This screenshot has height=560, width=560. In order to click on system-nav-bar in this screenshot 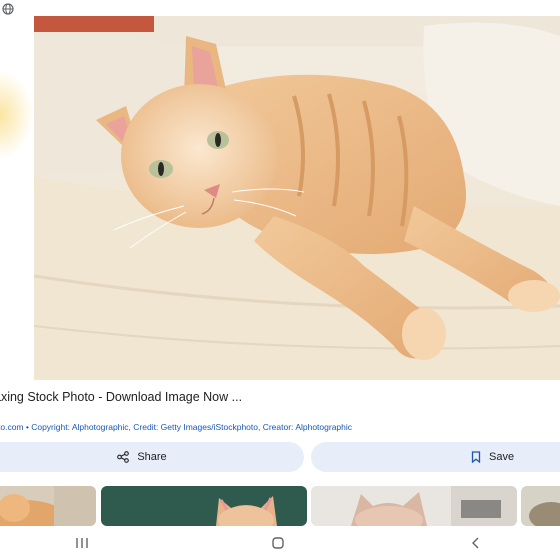, I will do `click(280, 543)`.